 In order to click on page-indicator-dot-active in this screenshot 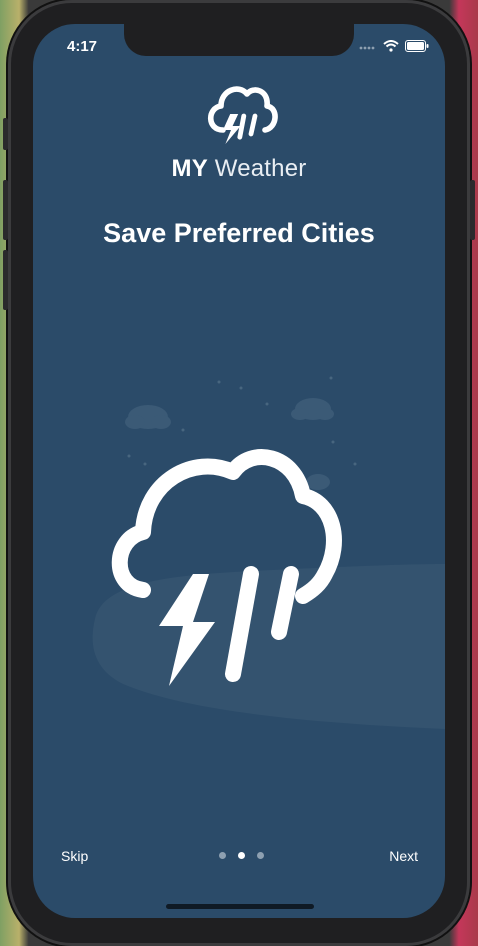, I will do `click(241, 855)`.